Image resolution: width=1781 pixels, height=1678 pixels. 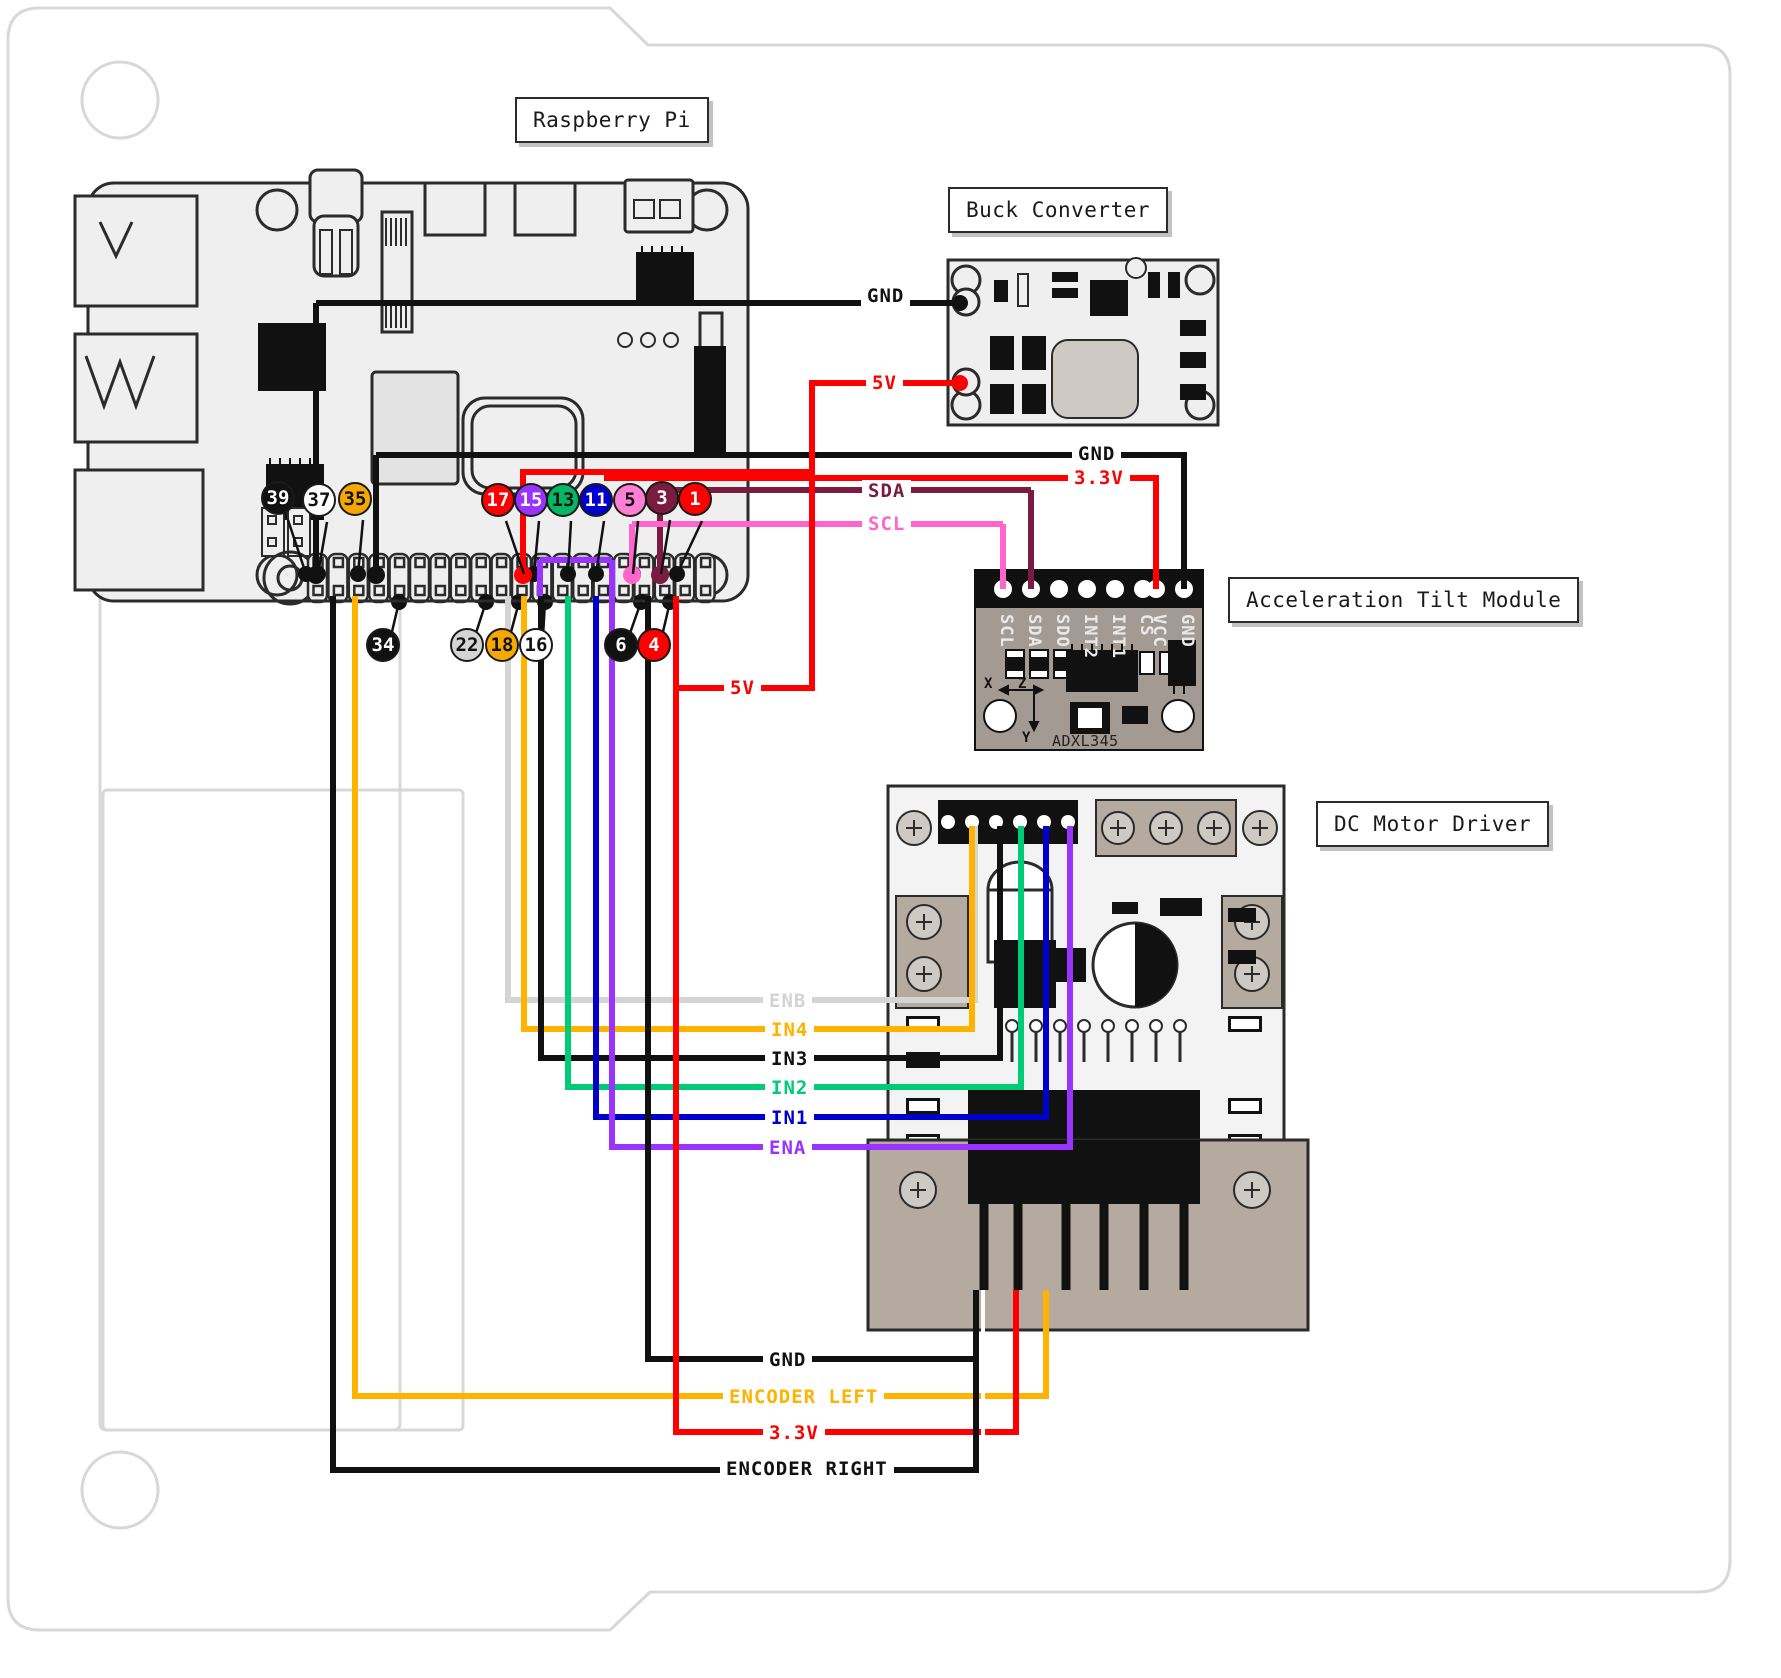 What do you see at coordinates (788, 1001) in the screenshot?
I see `wire-label-enb: ENB` at bounding box center [788, 1001].